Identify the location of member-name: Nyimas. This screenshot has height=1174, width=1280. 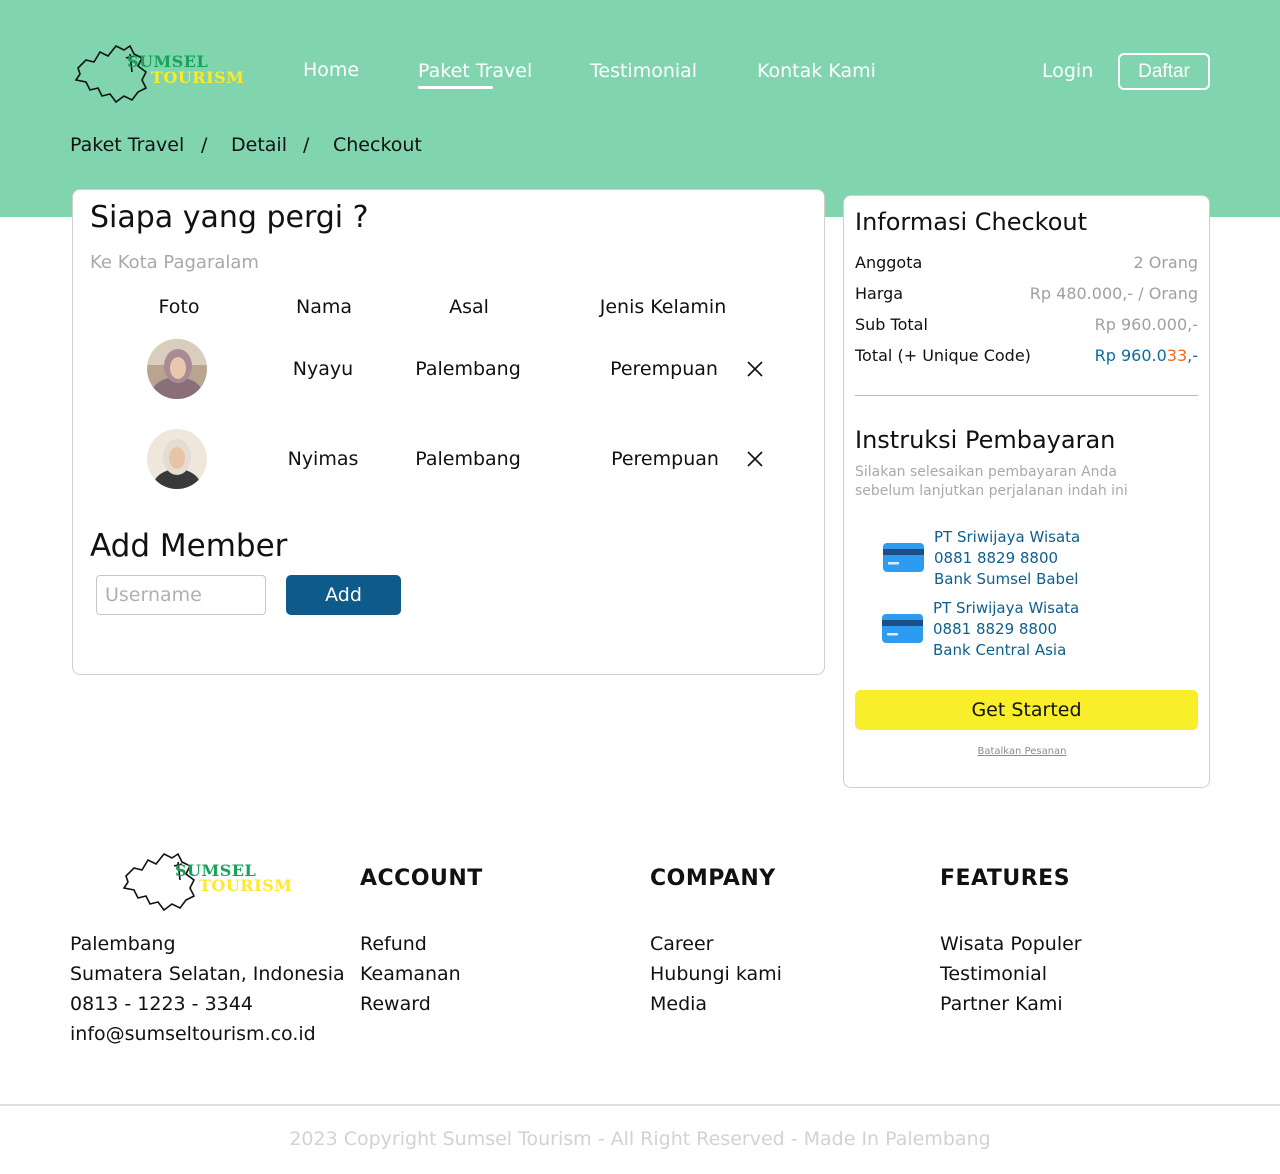
(323, 459).